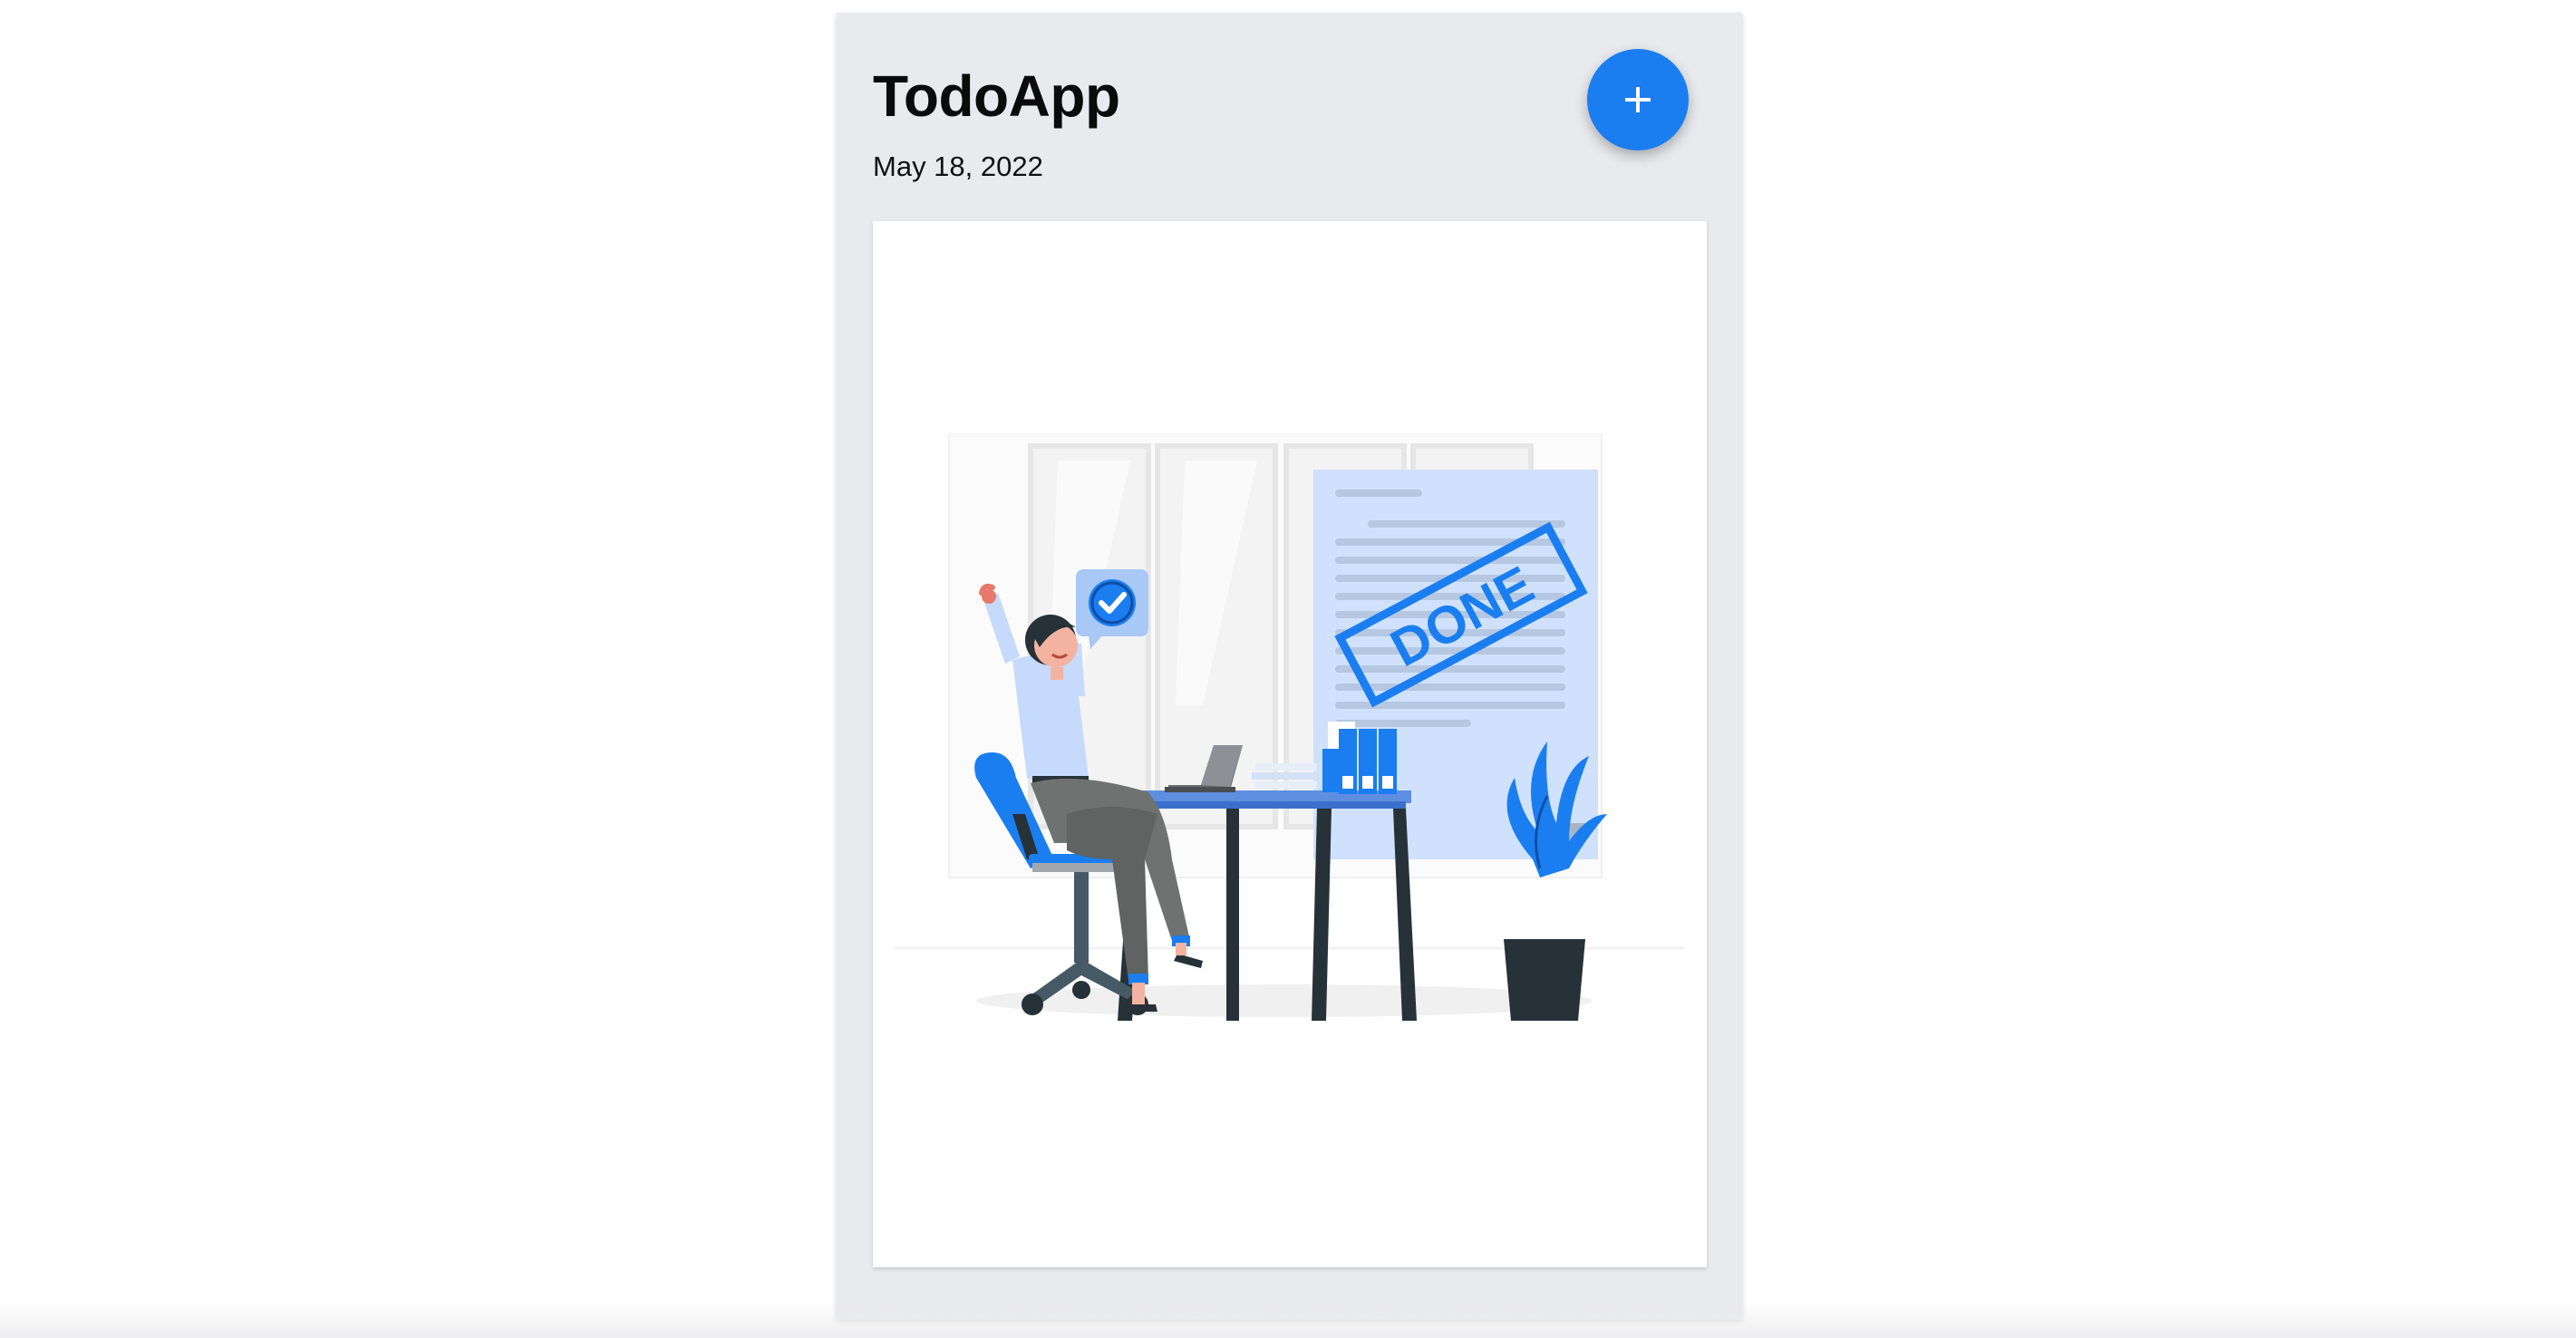  I want to click on page-bottom-shade, so click(1288, 1320).